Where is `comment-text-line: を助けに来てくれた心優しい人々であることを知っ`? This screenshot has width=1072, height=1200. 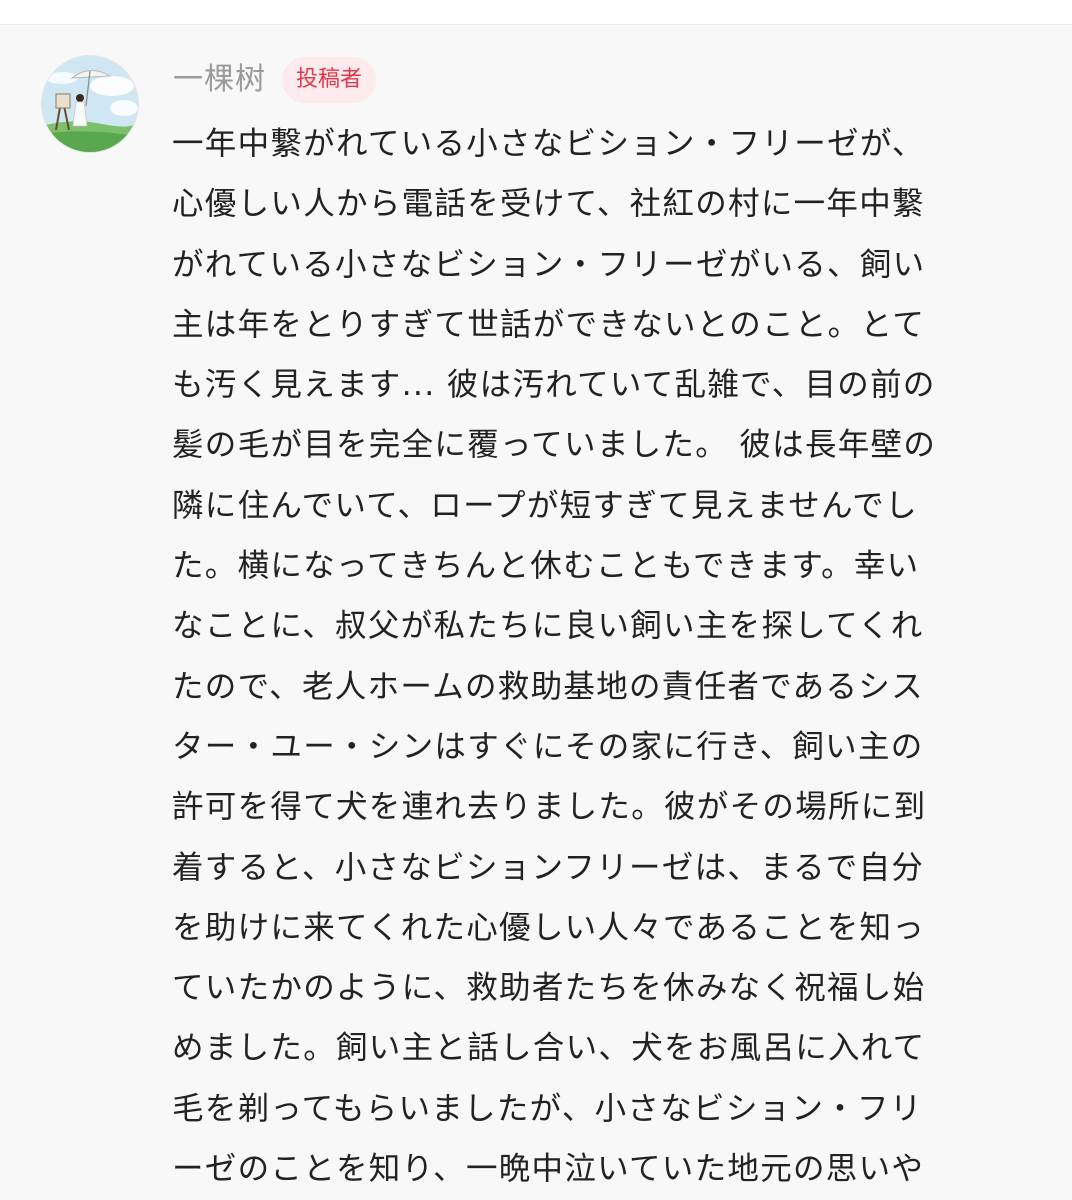
comment-text-line: を助けに来てくれた心優しい人々であることを知っ is located at coordinates (549, 927).